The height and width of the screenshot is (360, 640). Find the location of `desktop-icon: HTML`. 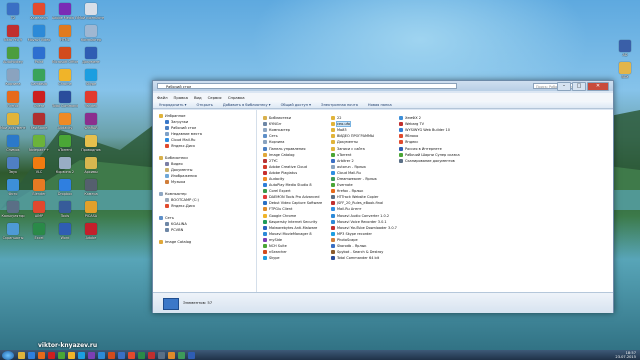

desktop-icon: HTML is located at coordinates (65, 33).